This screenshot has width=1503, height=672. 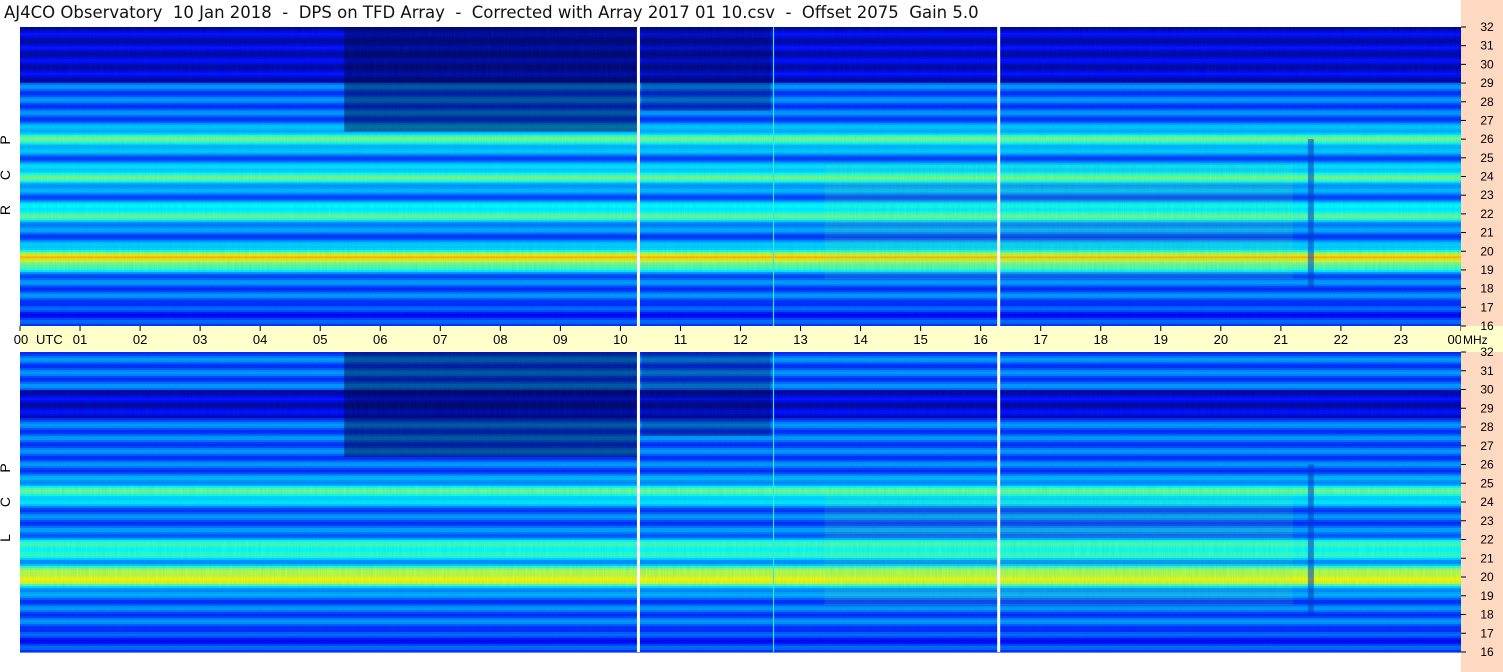 I want to click on utc-tick-label: 12, so click(x=740, y=339).